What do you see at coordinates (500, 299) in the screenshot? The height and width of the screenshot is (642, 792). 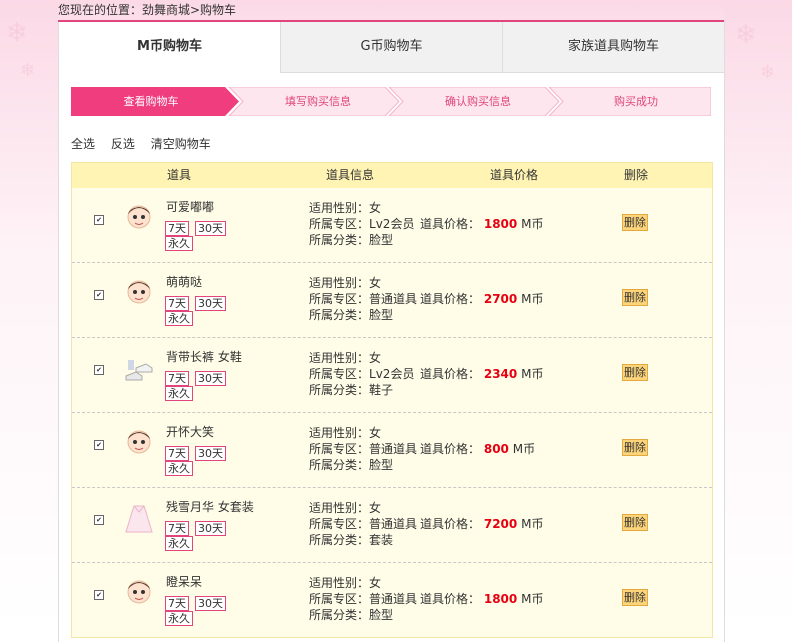 I see `item-price: 2700` at bounding box center [500, 299].